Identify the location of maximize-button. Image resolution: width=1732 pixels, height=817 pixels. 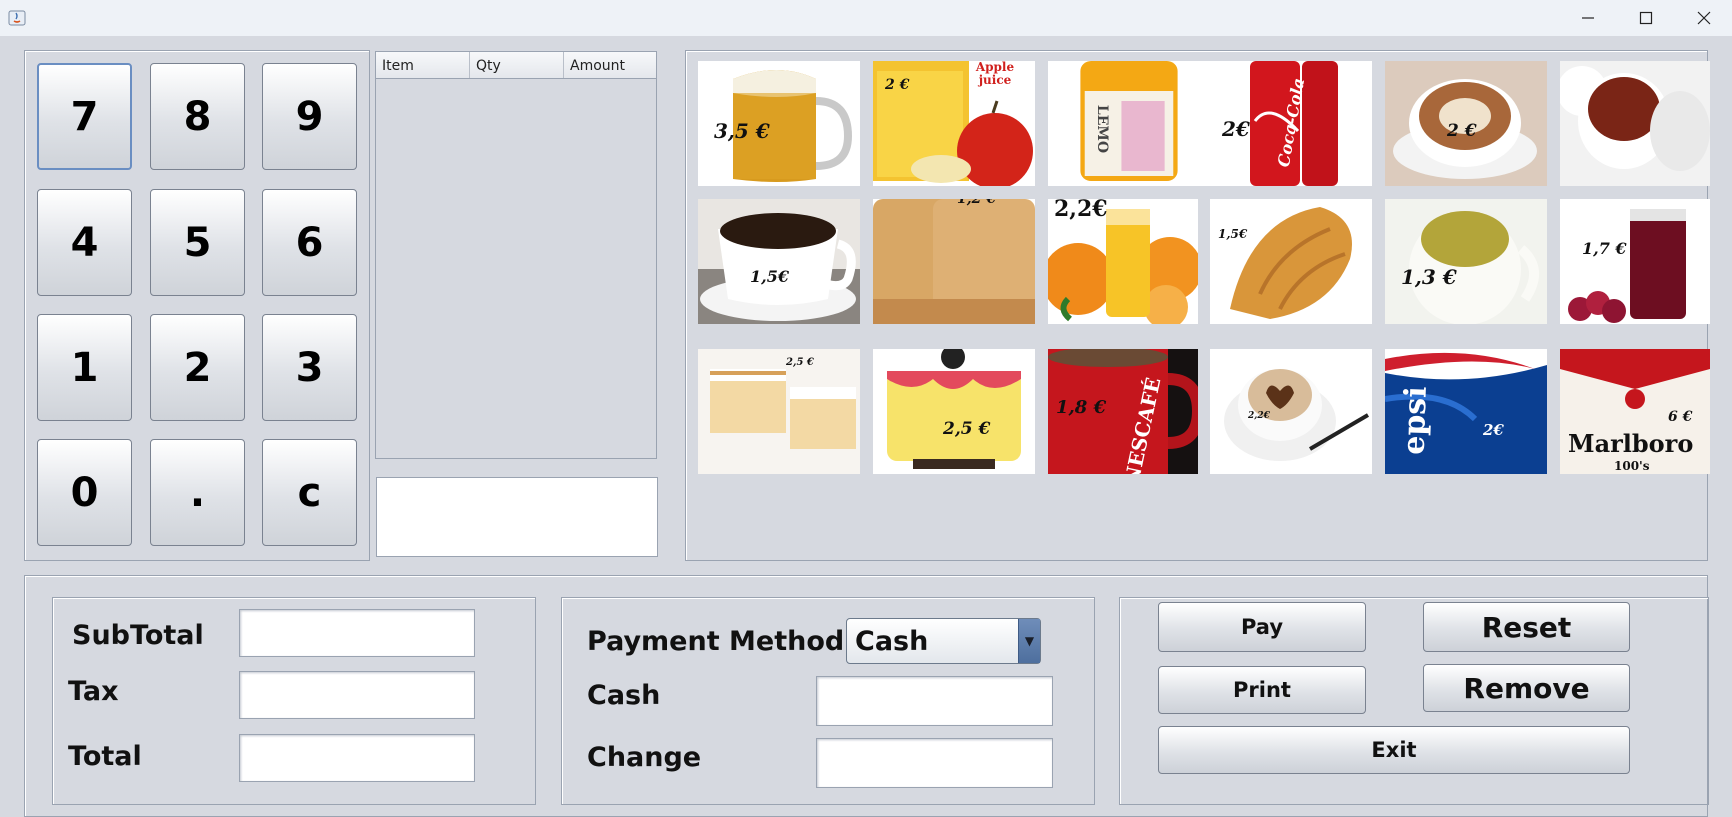
(1646, 18).